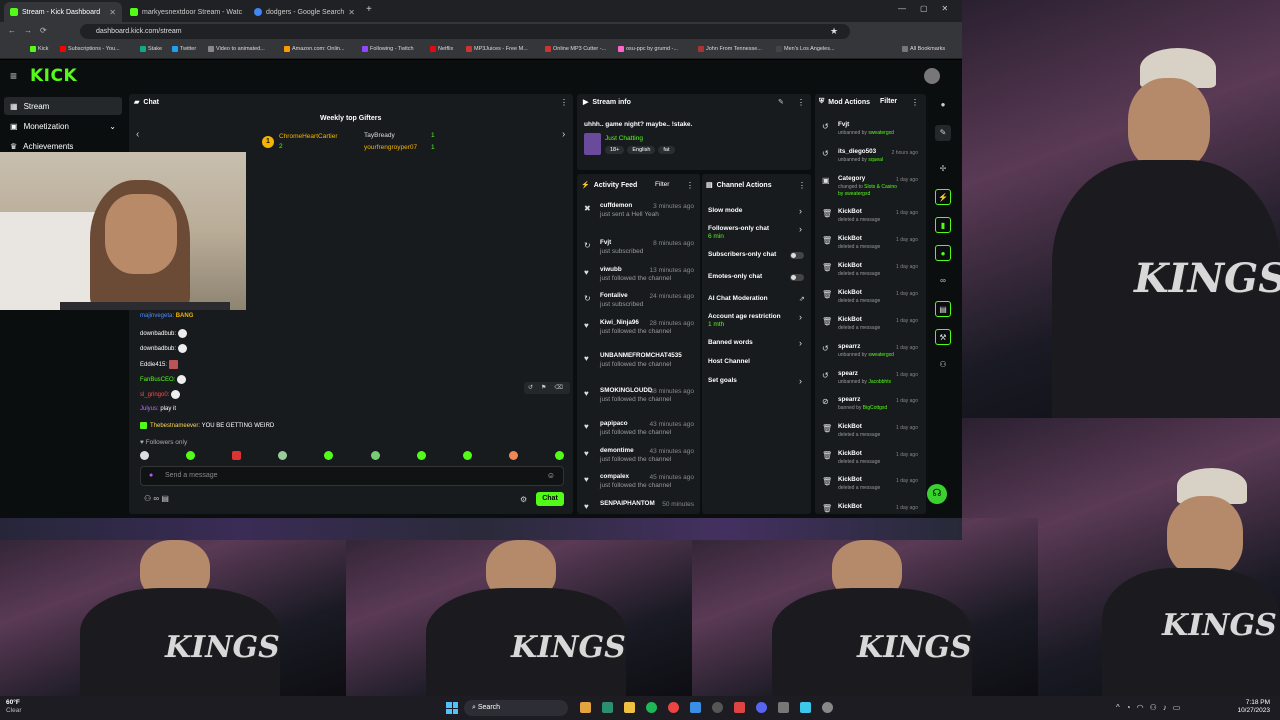 This screenshot has height=720, width=1280. I want to click on send-chat-button: Chat, so click(550, 499).